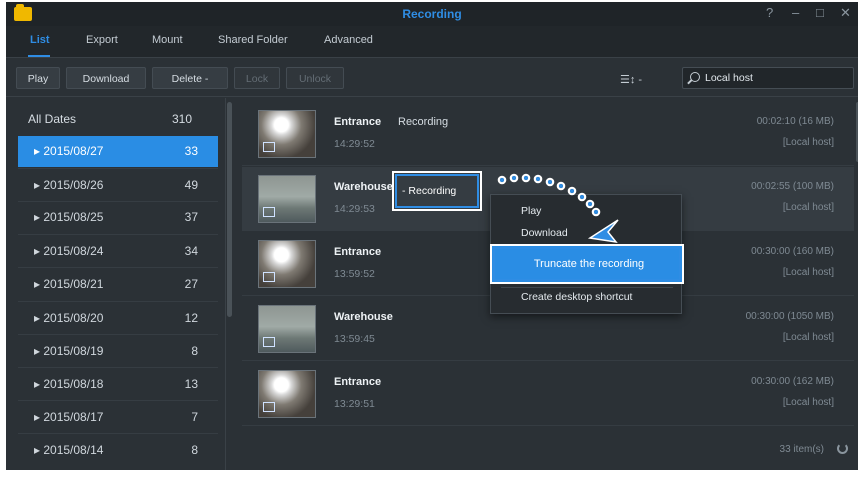  What do you see at coordinates (801, 449) in the screenshot?
I see `items-count: 33 item(s)` at bounding box center [801, 449].